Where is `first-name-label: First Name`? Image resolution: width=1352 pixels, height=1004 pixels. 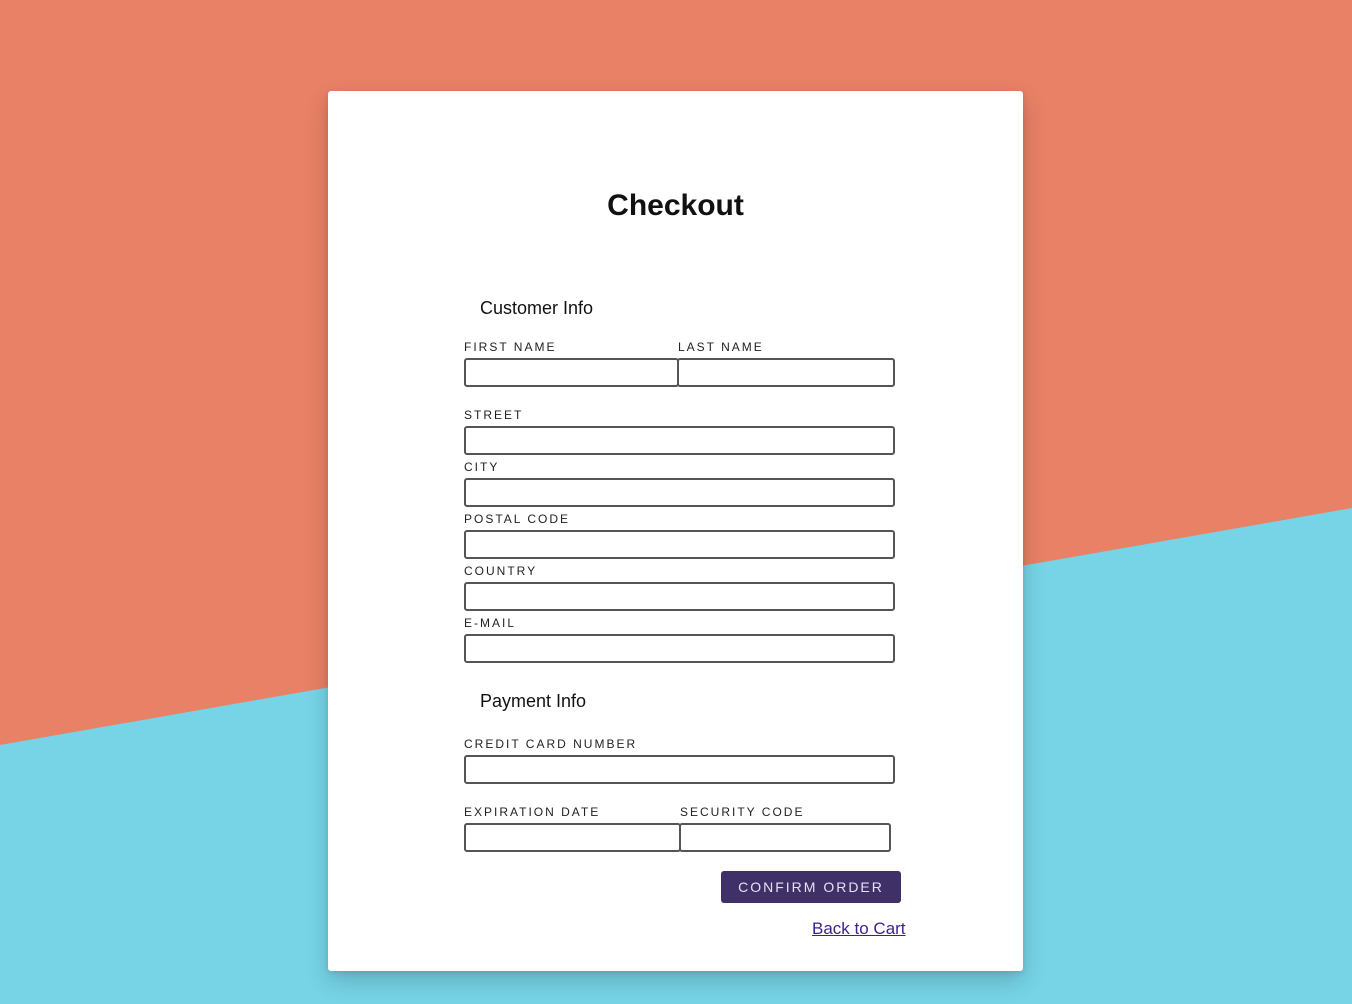
first-name-label: First Name is located at coordinates (510, 347).